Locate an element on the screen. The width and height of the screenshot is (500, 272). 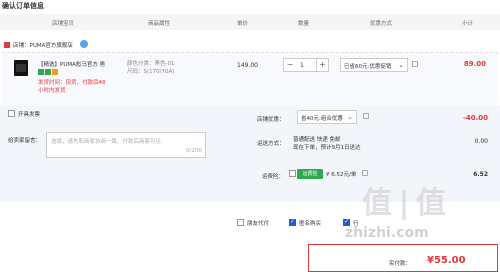
spec-color: 颜色分类：黑色-01 is located at coordinates (151, 64).